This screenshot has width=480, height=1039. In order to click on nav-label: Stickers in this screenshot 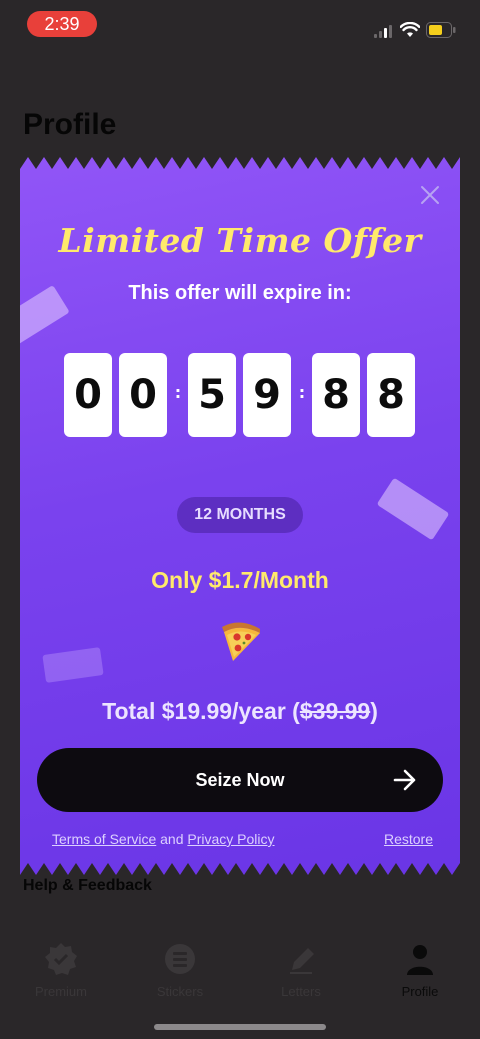, I will do `click(180, 991)`.